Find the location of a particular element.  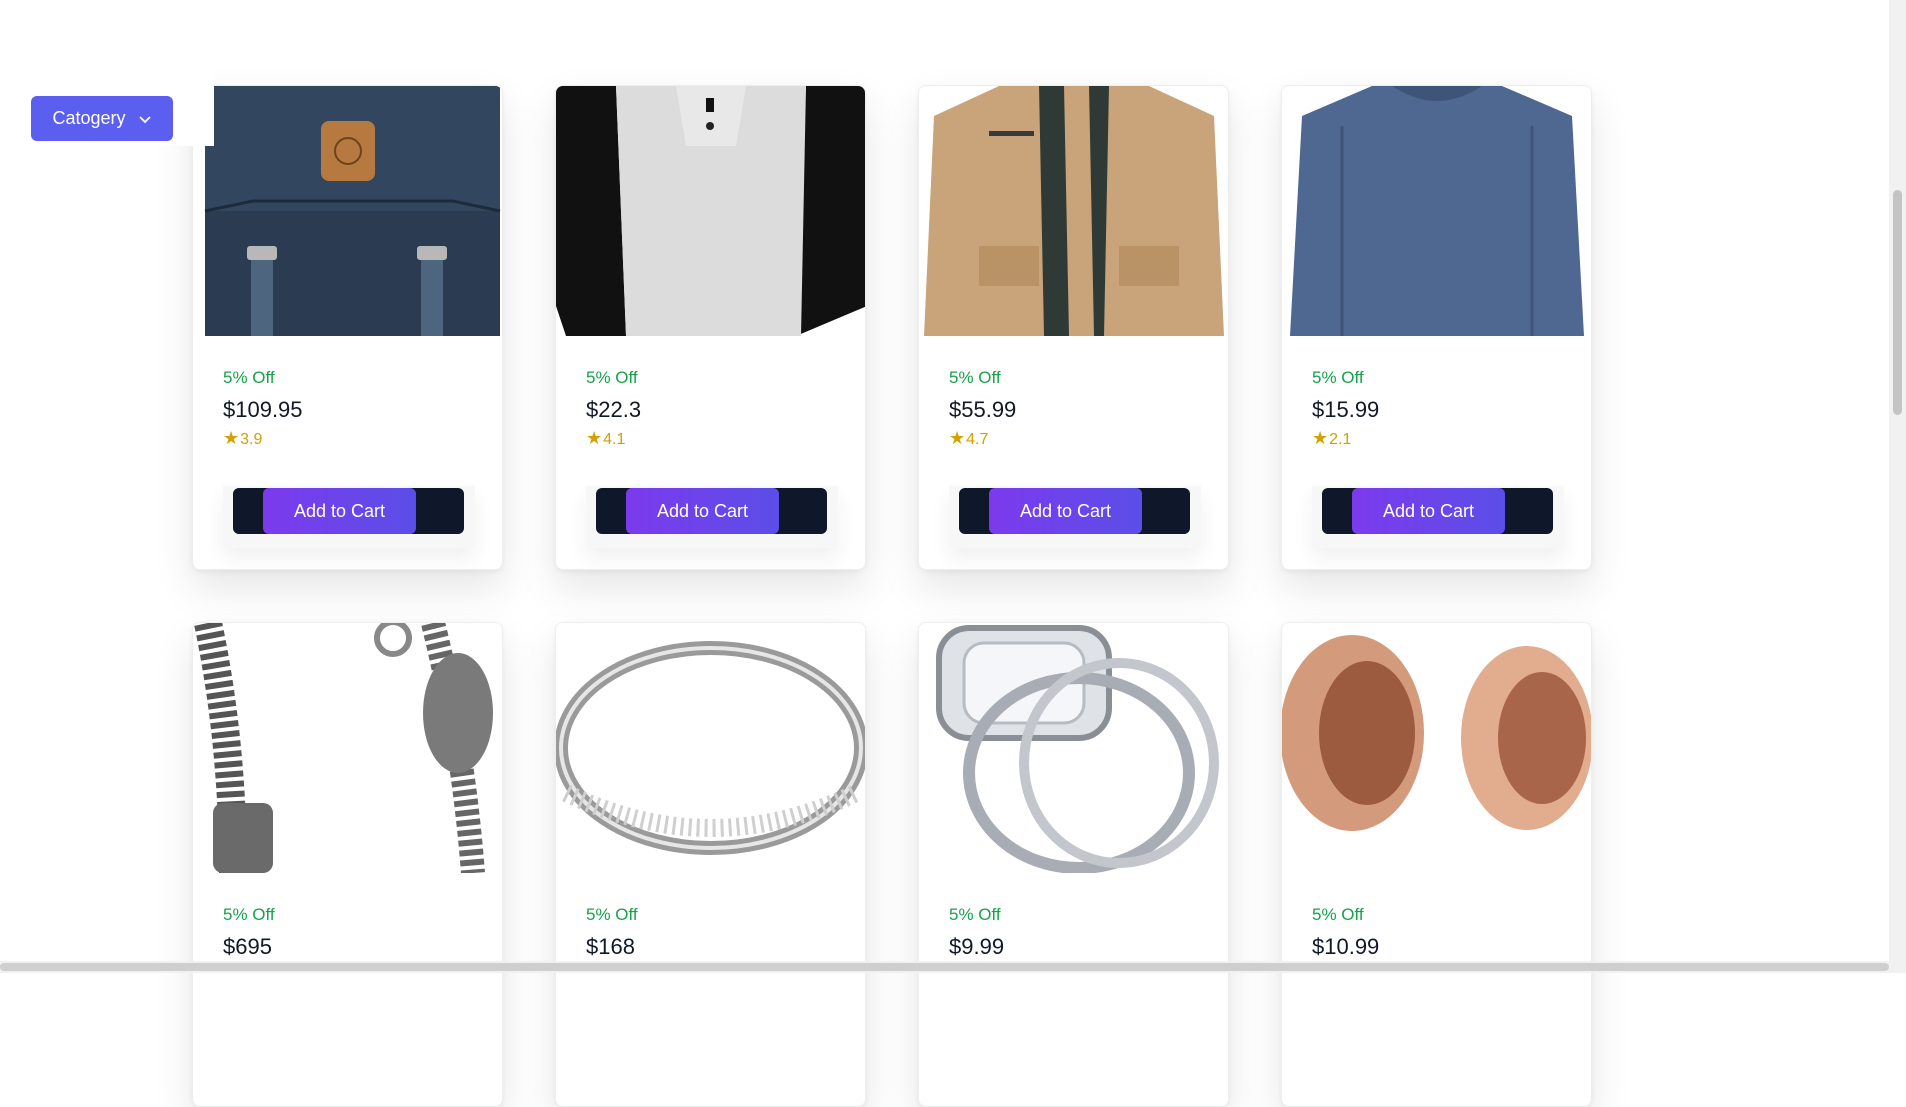

product-card: 5% Off $15.99 ★2.1 Add to Cart is located at coordinates (1436, 327).